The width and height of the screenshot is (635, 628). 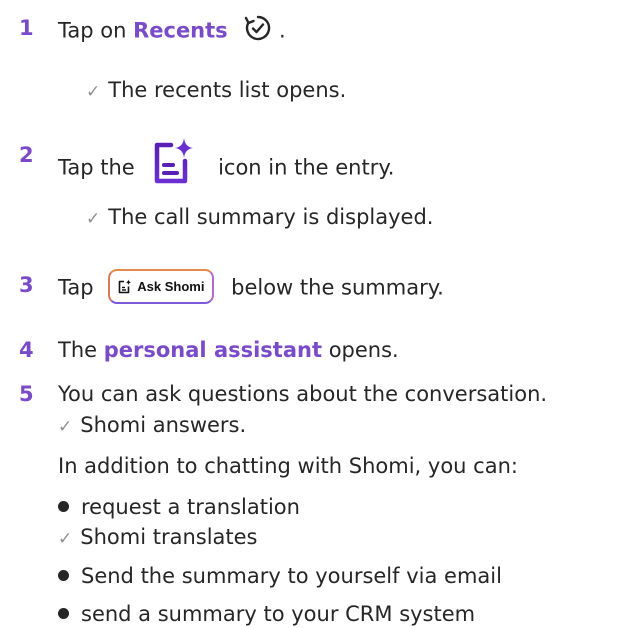 I want to click on personal-assistant-link: personal assistant, so click(x=213, y=350).